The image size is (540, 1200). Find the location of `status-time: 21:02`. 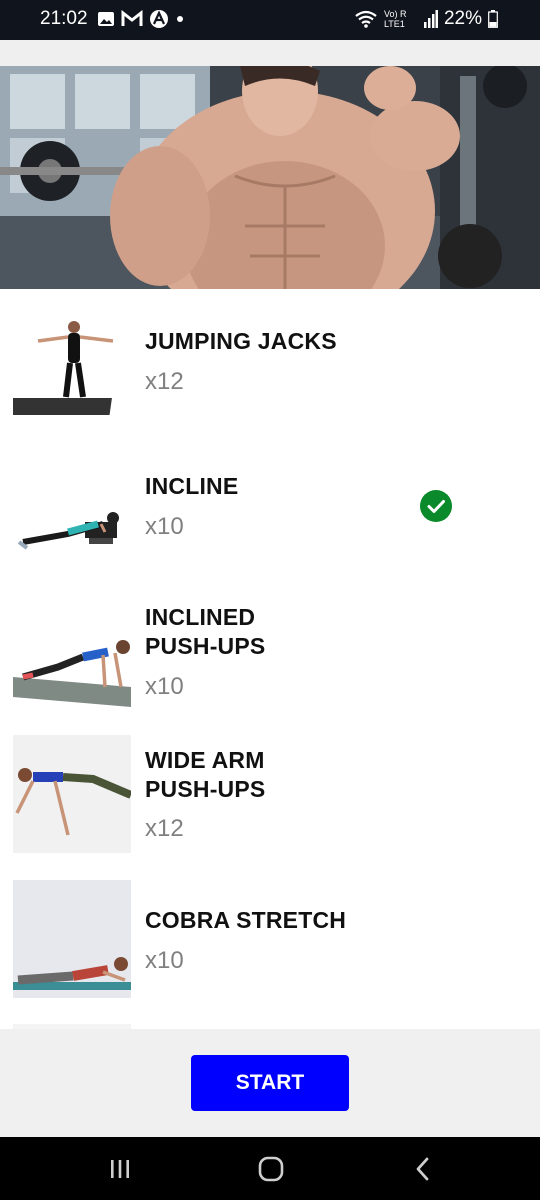

status-time: 21:02 is located at coordinates (64, 18).